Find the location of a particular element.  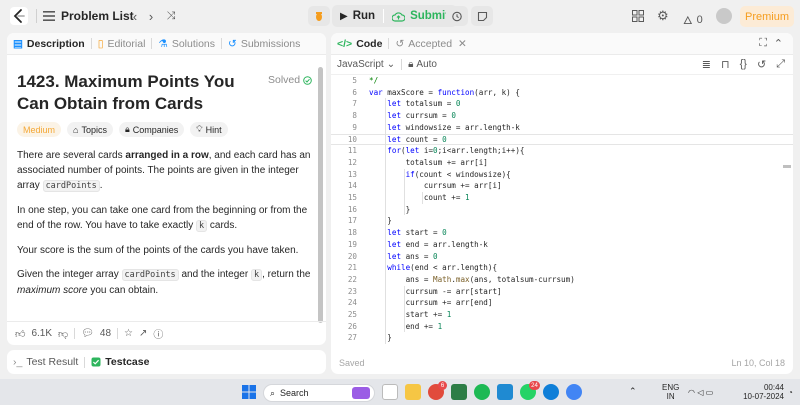

code-line: 5 */ is located at coordinates (562, 81).